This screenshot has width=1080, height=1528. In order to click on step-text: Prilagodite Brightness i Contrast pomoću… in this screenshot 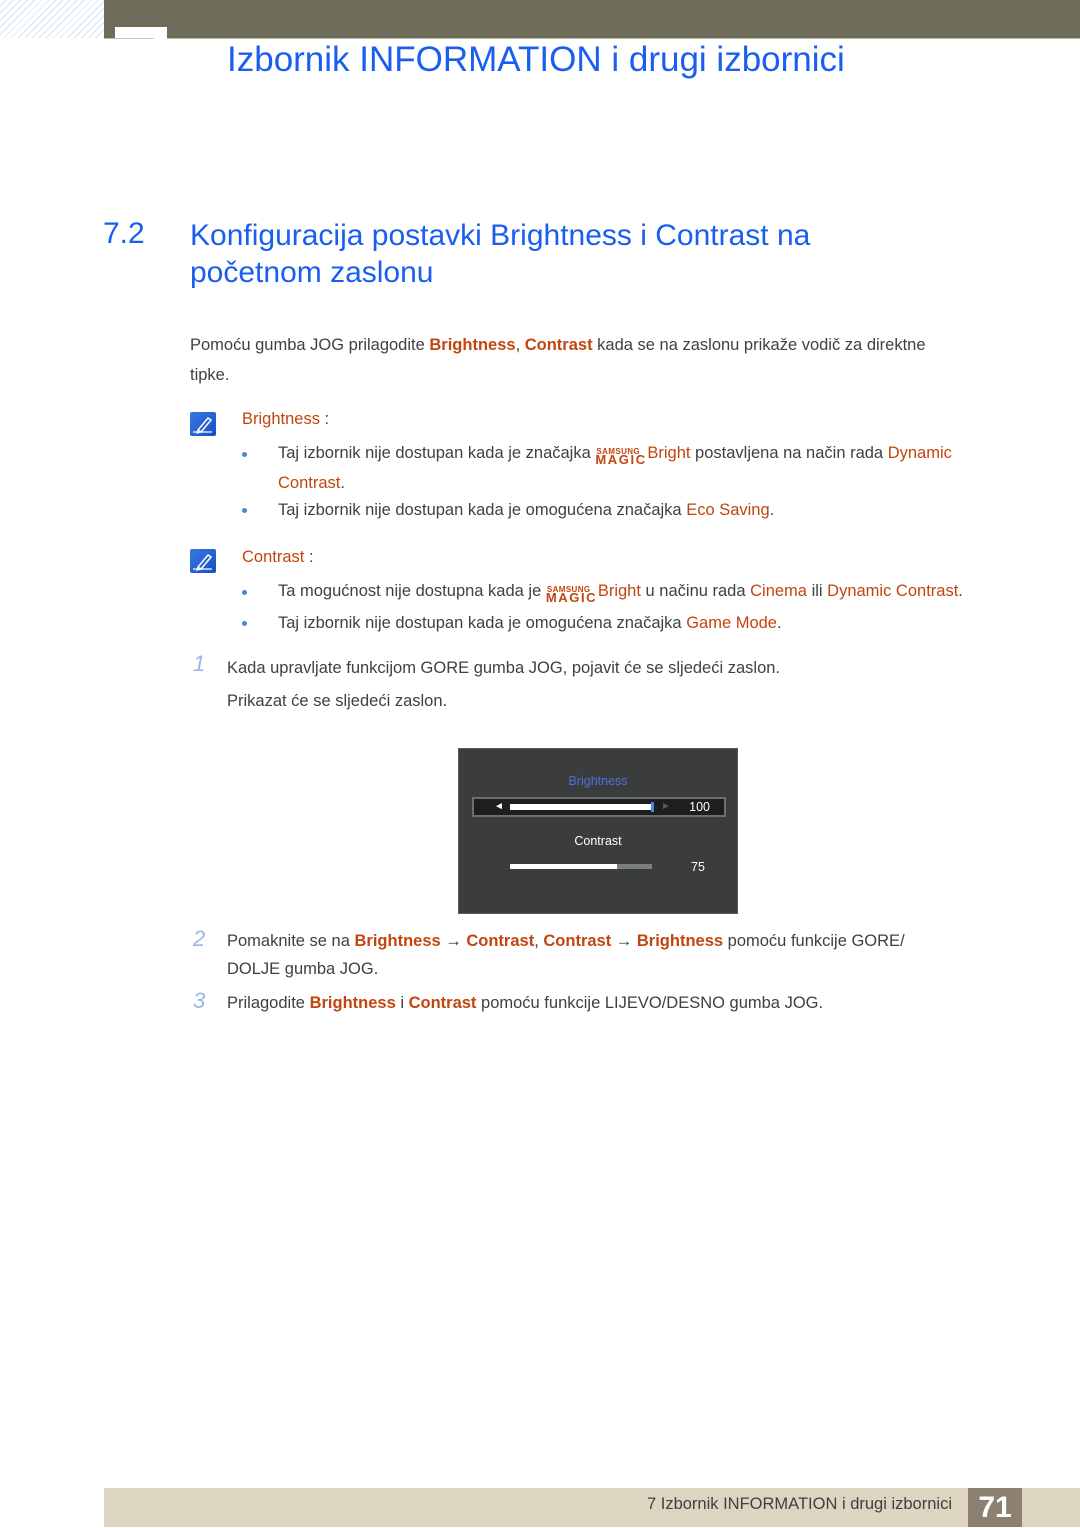, I will do `click(627, 1003)`.